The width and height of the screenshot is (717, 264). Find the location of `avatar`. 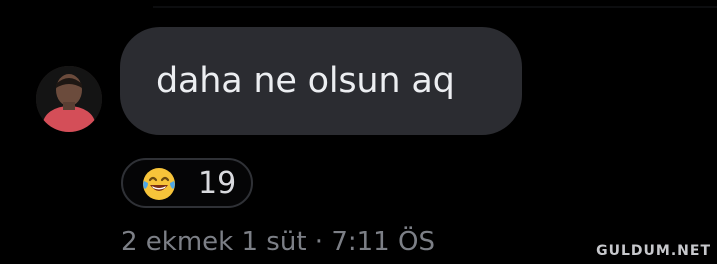

avatar is located at coordinates (69, 99).